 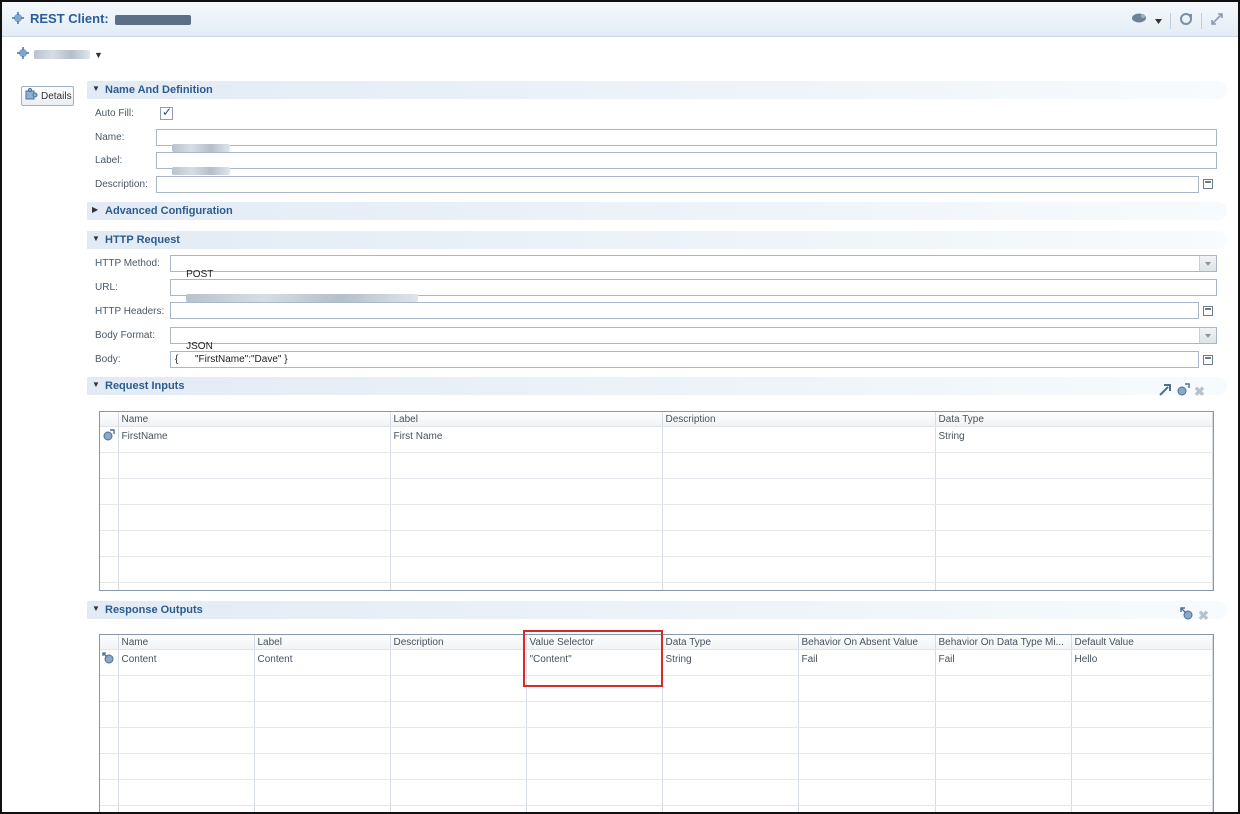 I want to click on editor-title-bar: REST Client:, so click(x=620, y=19).